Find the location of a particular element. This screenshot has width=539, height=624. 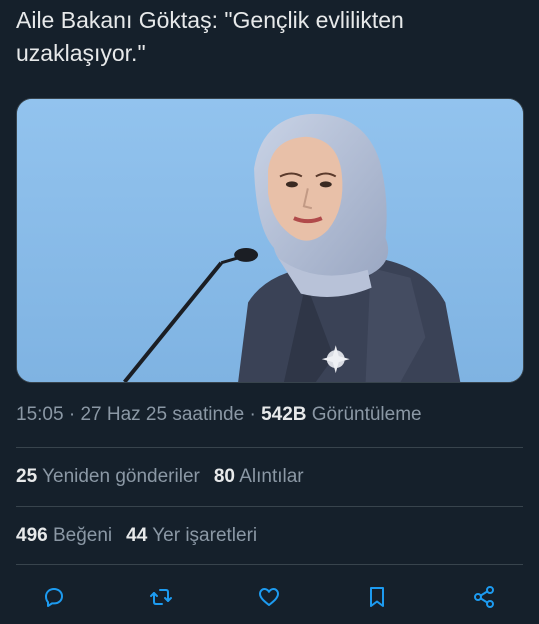

bookmarks-stat: 44 Yer işaretleri is located at coordinates (191, 535).